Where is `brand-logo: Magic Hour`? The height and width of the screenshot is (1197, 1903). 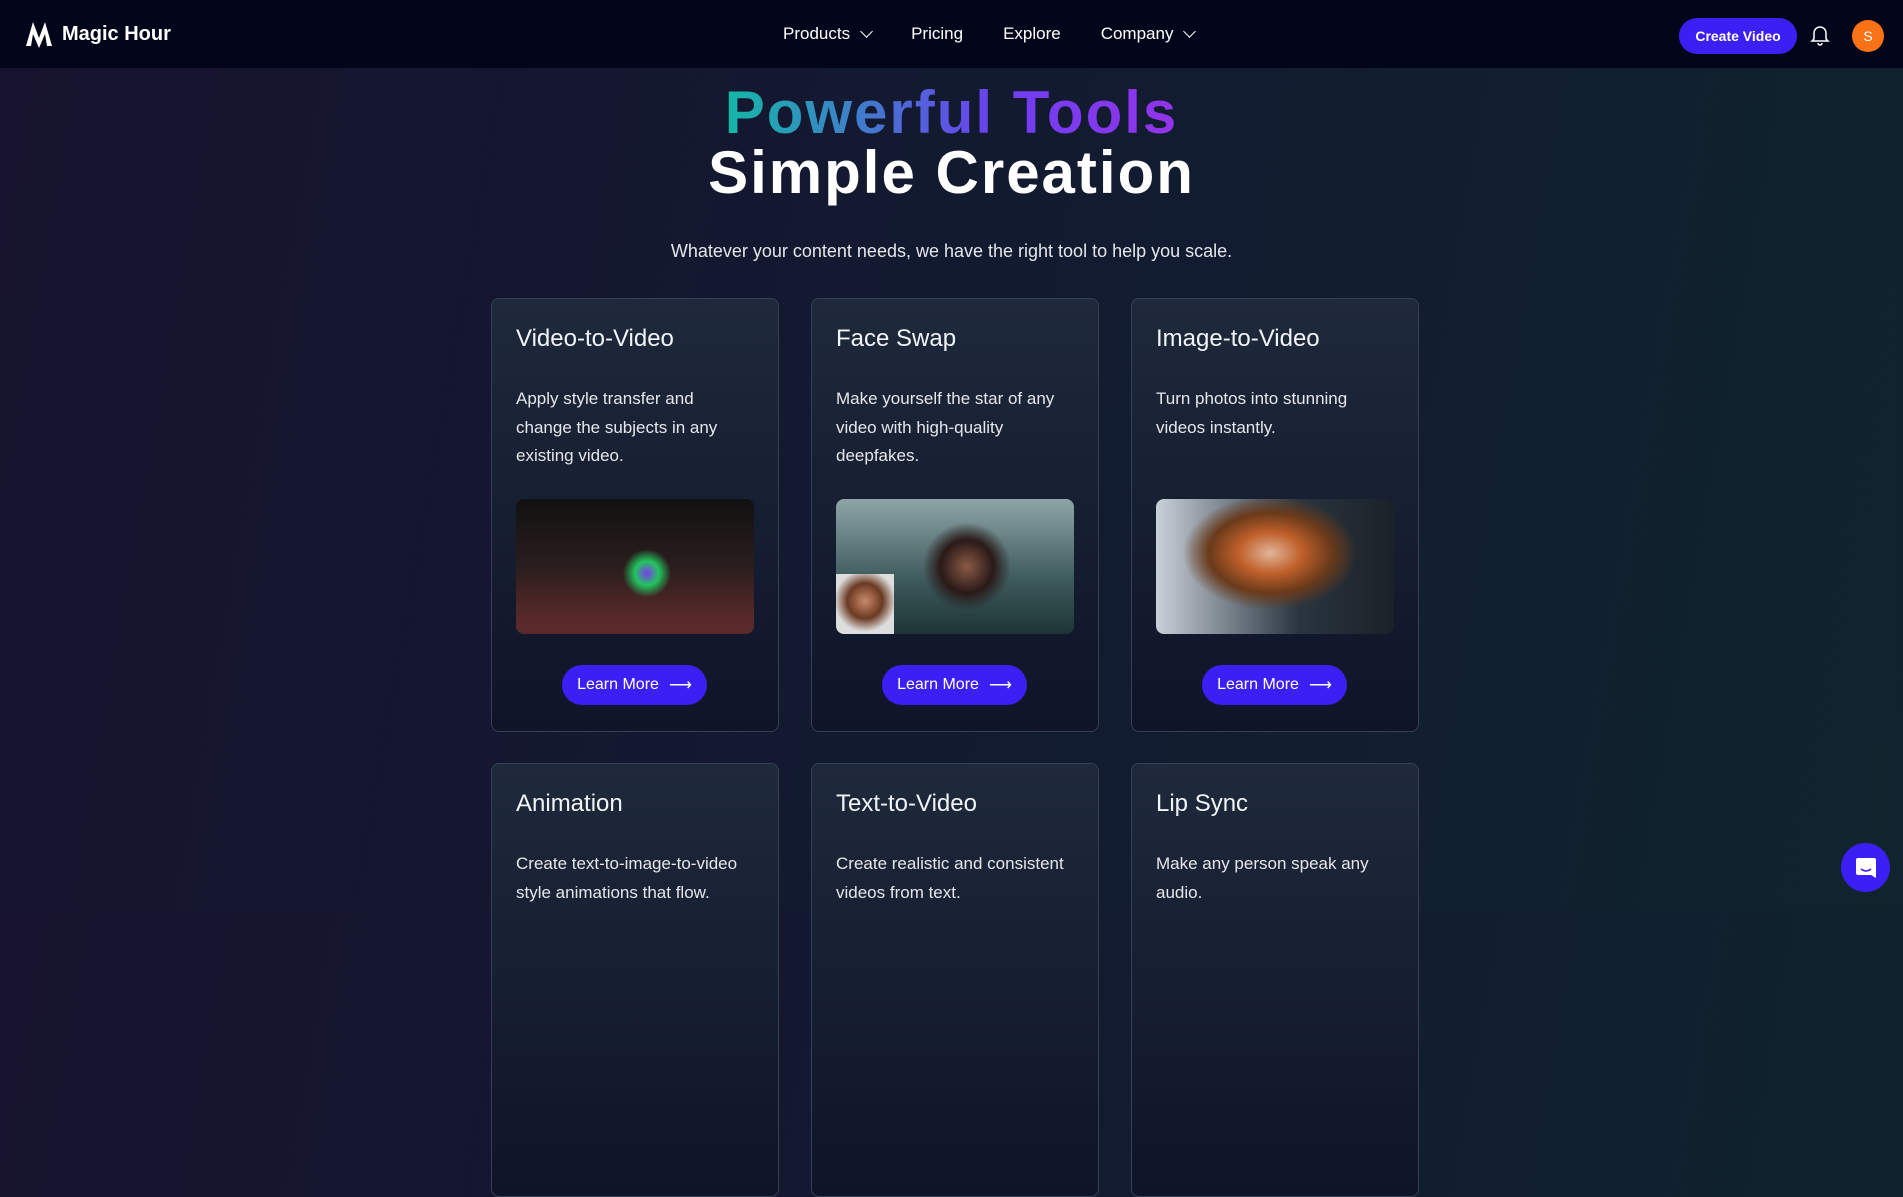 brand-logo: Magic Hour is located at coordinates (97, 34).